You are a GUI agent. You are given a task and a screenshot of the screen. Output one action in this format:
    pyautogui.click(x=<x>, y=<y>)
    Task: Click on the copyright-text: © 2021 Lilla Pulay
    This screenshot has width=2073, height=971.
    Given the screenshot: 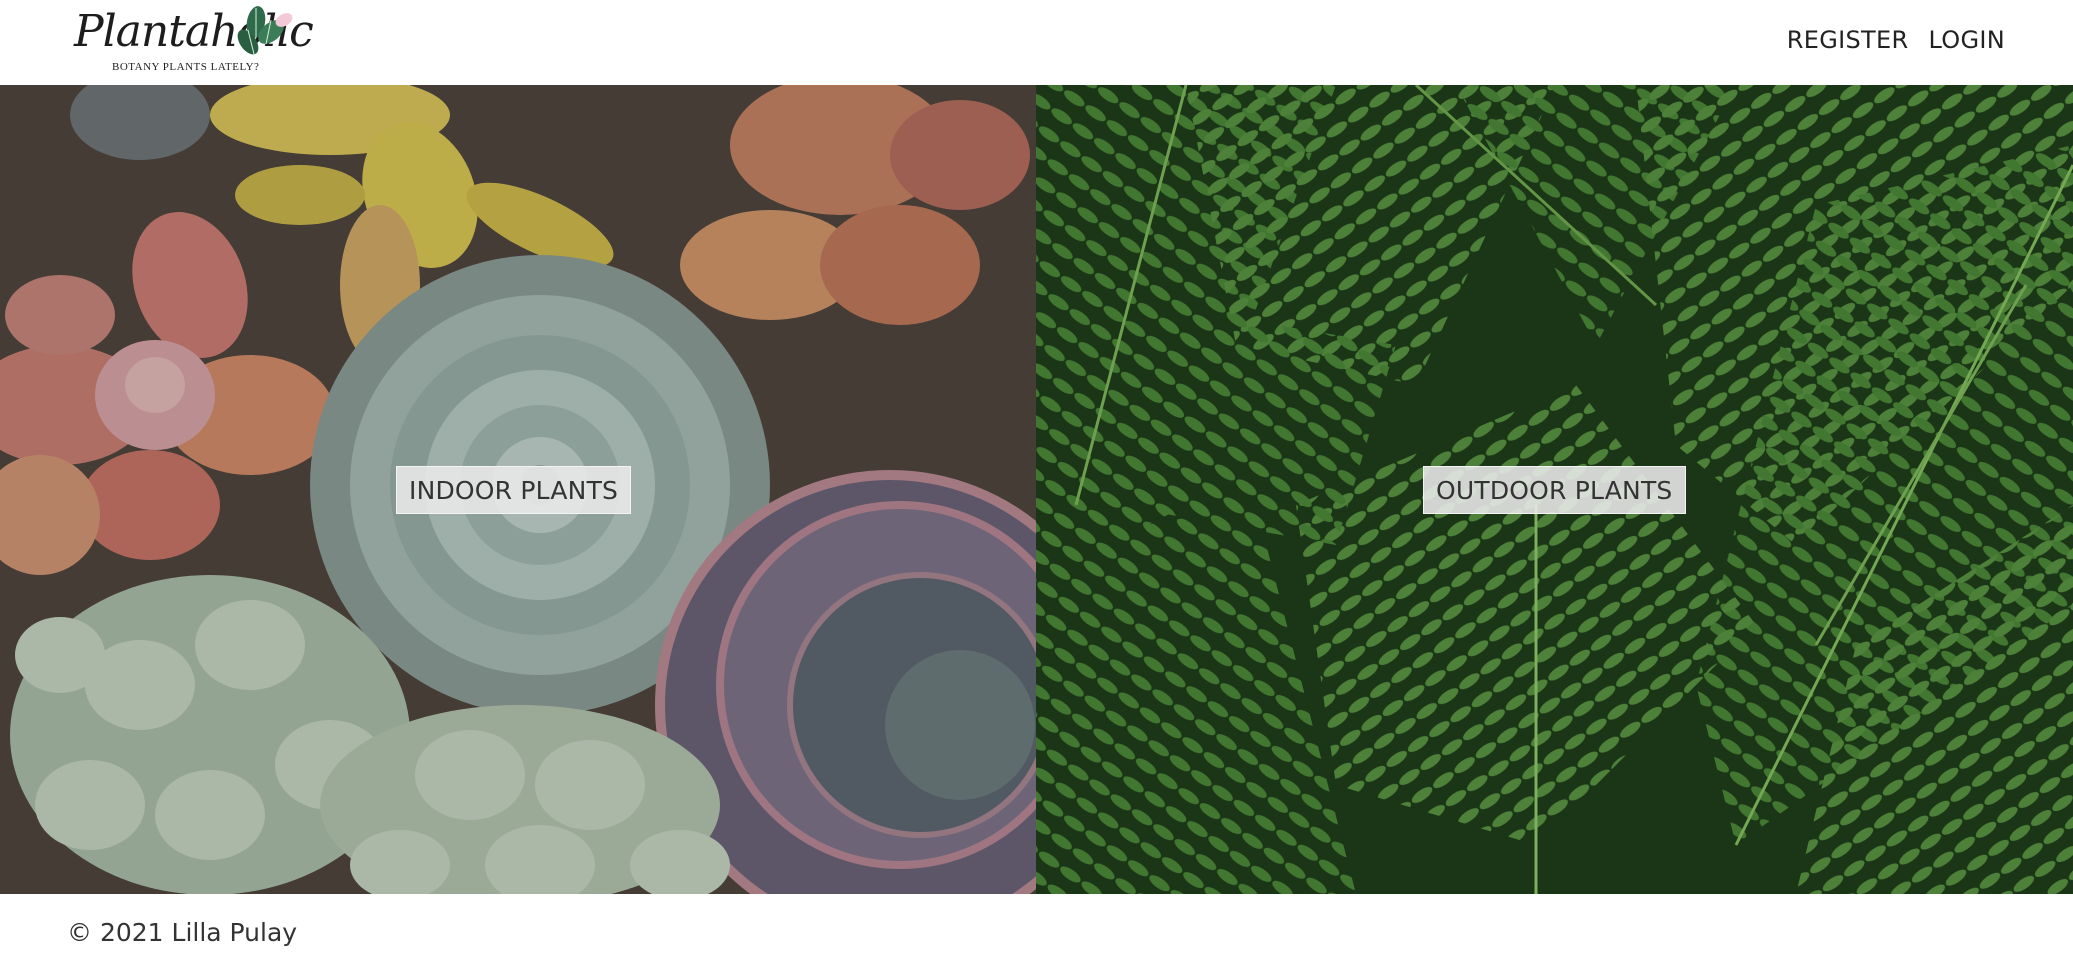 What is the action you would take?
    pyautogui.click(x=182, y=932)
    